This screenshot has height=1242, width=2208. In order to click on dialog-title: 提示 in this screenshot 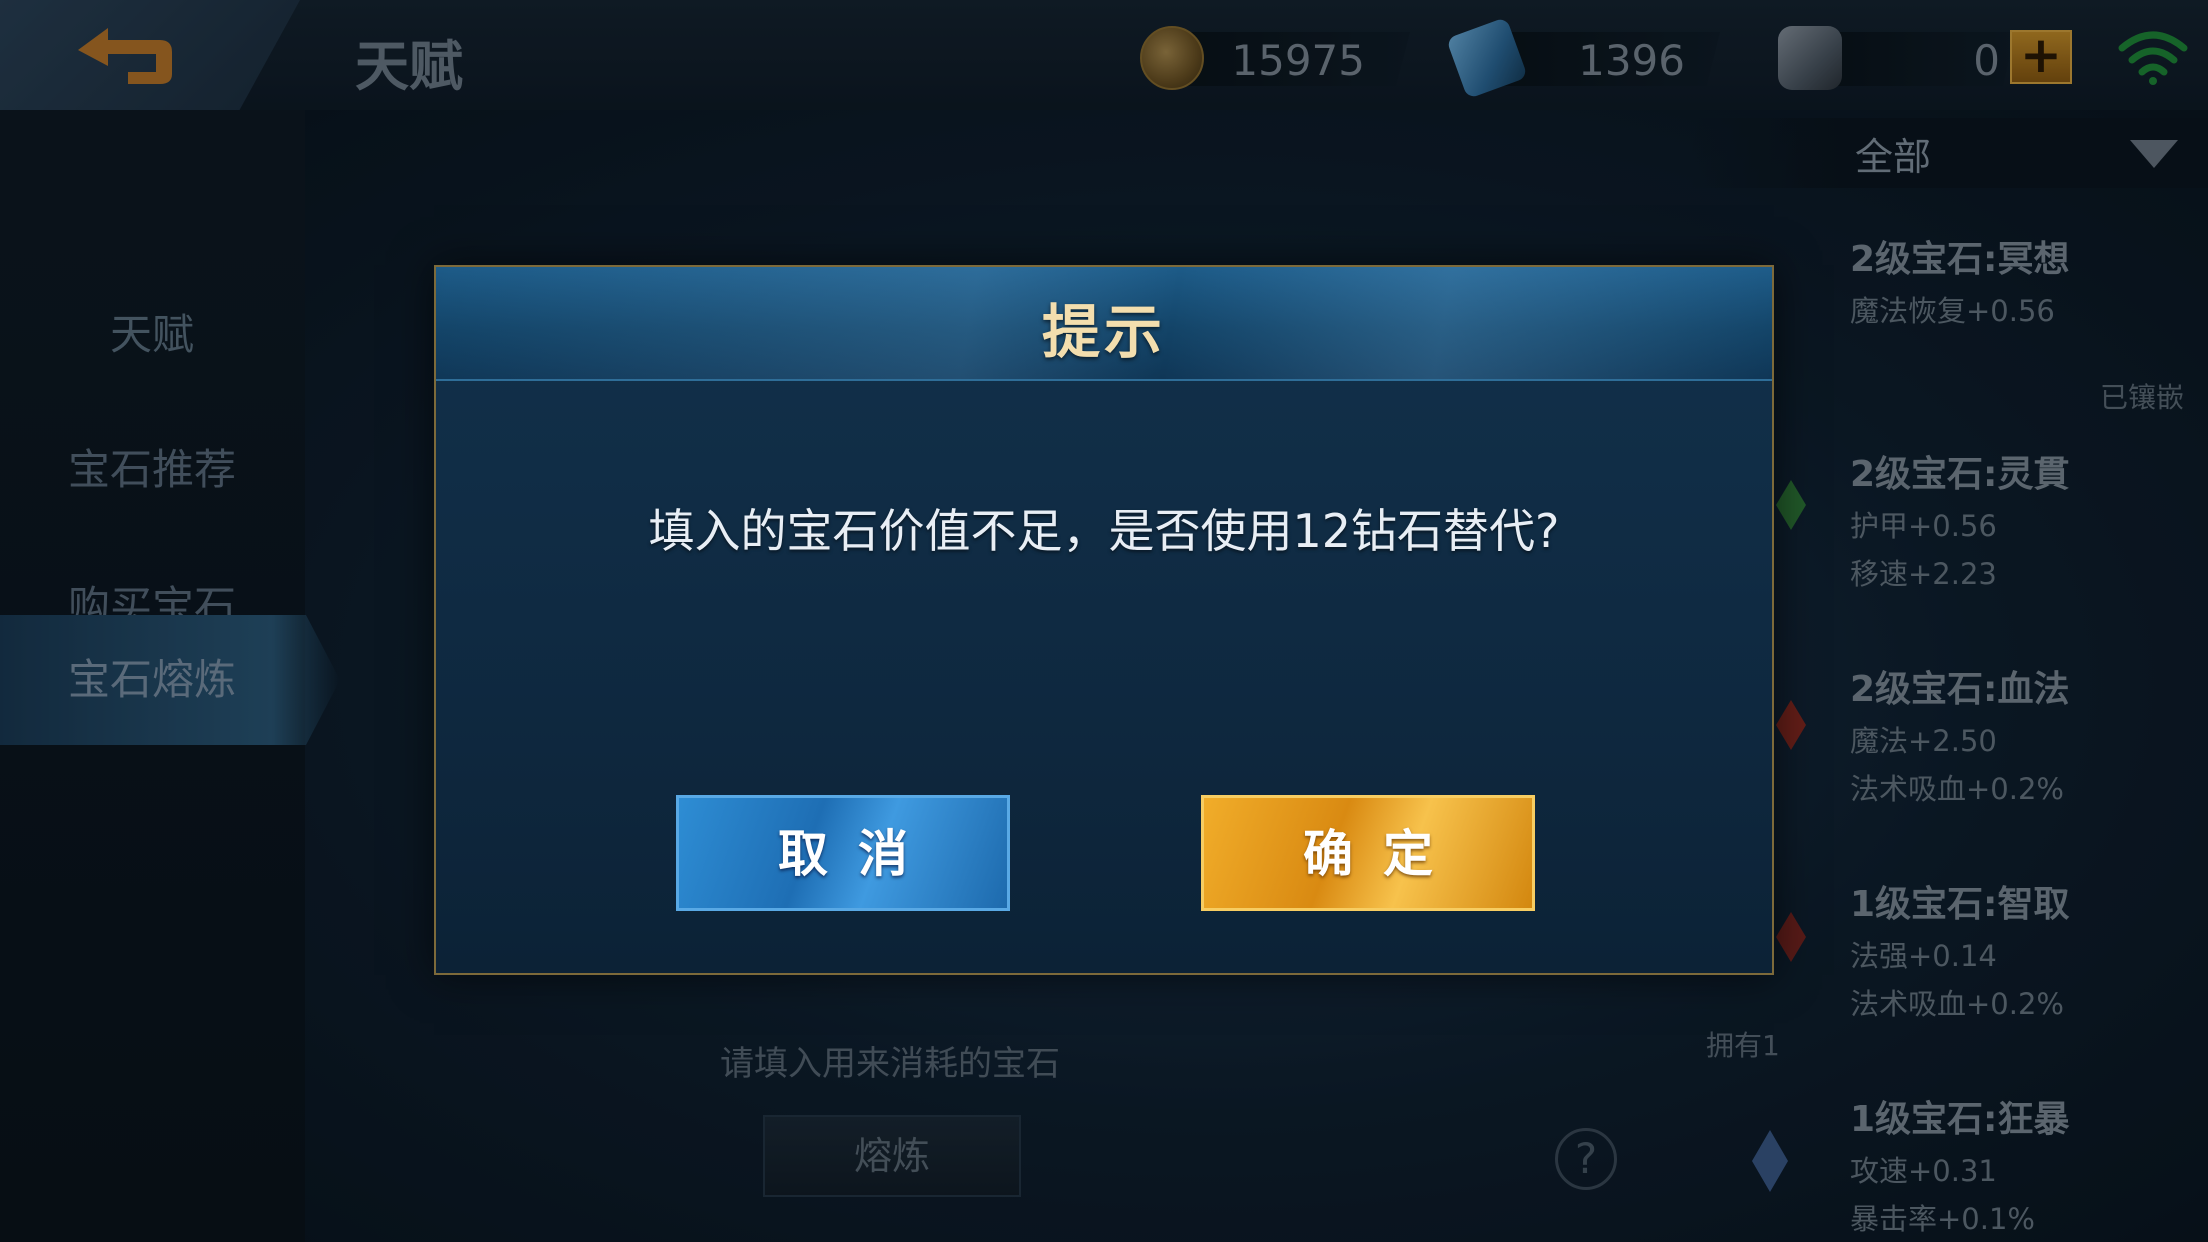, I will do `click(1103, 332)`.